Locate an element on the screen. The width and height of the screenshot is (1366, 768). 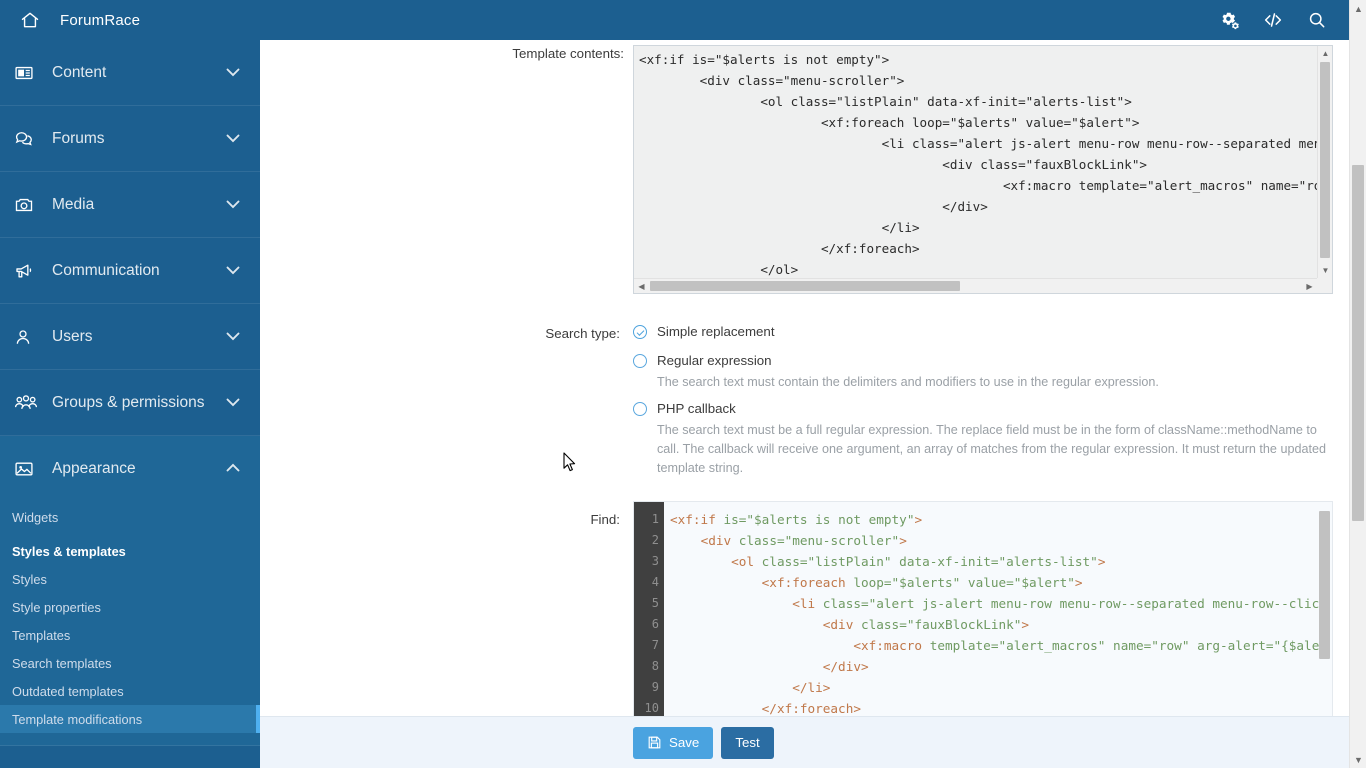
save-button: Save is located at coordinates (673, 742).